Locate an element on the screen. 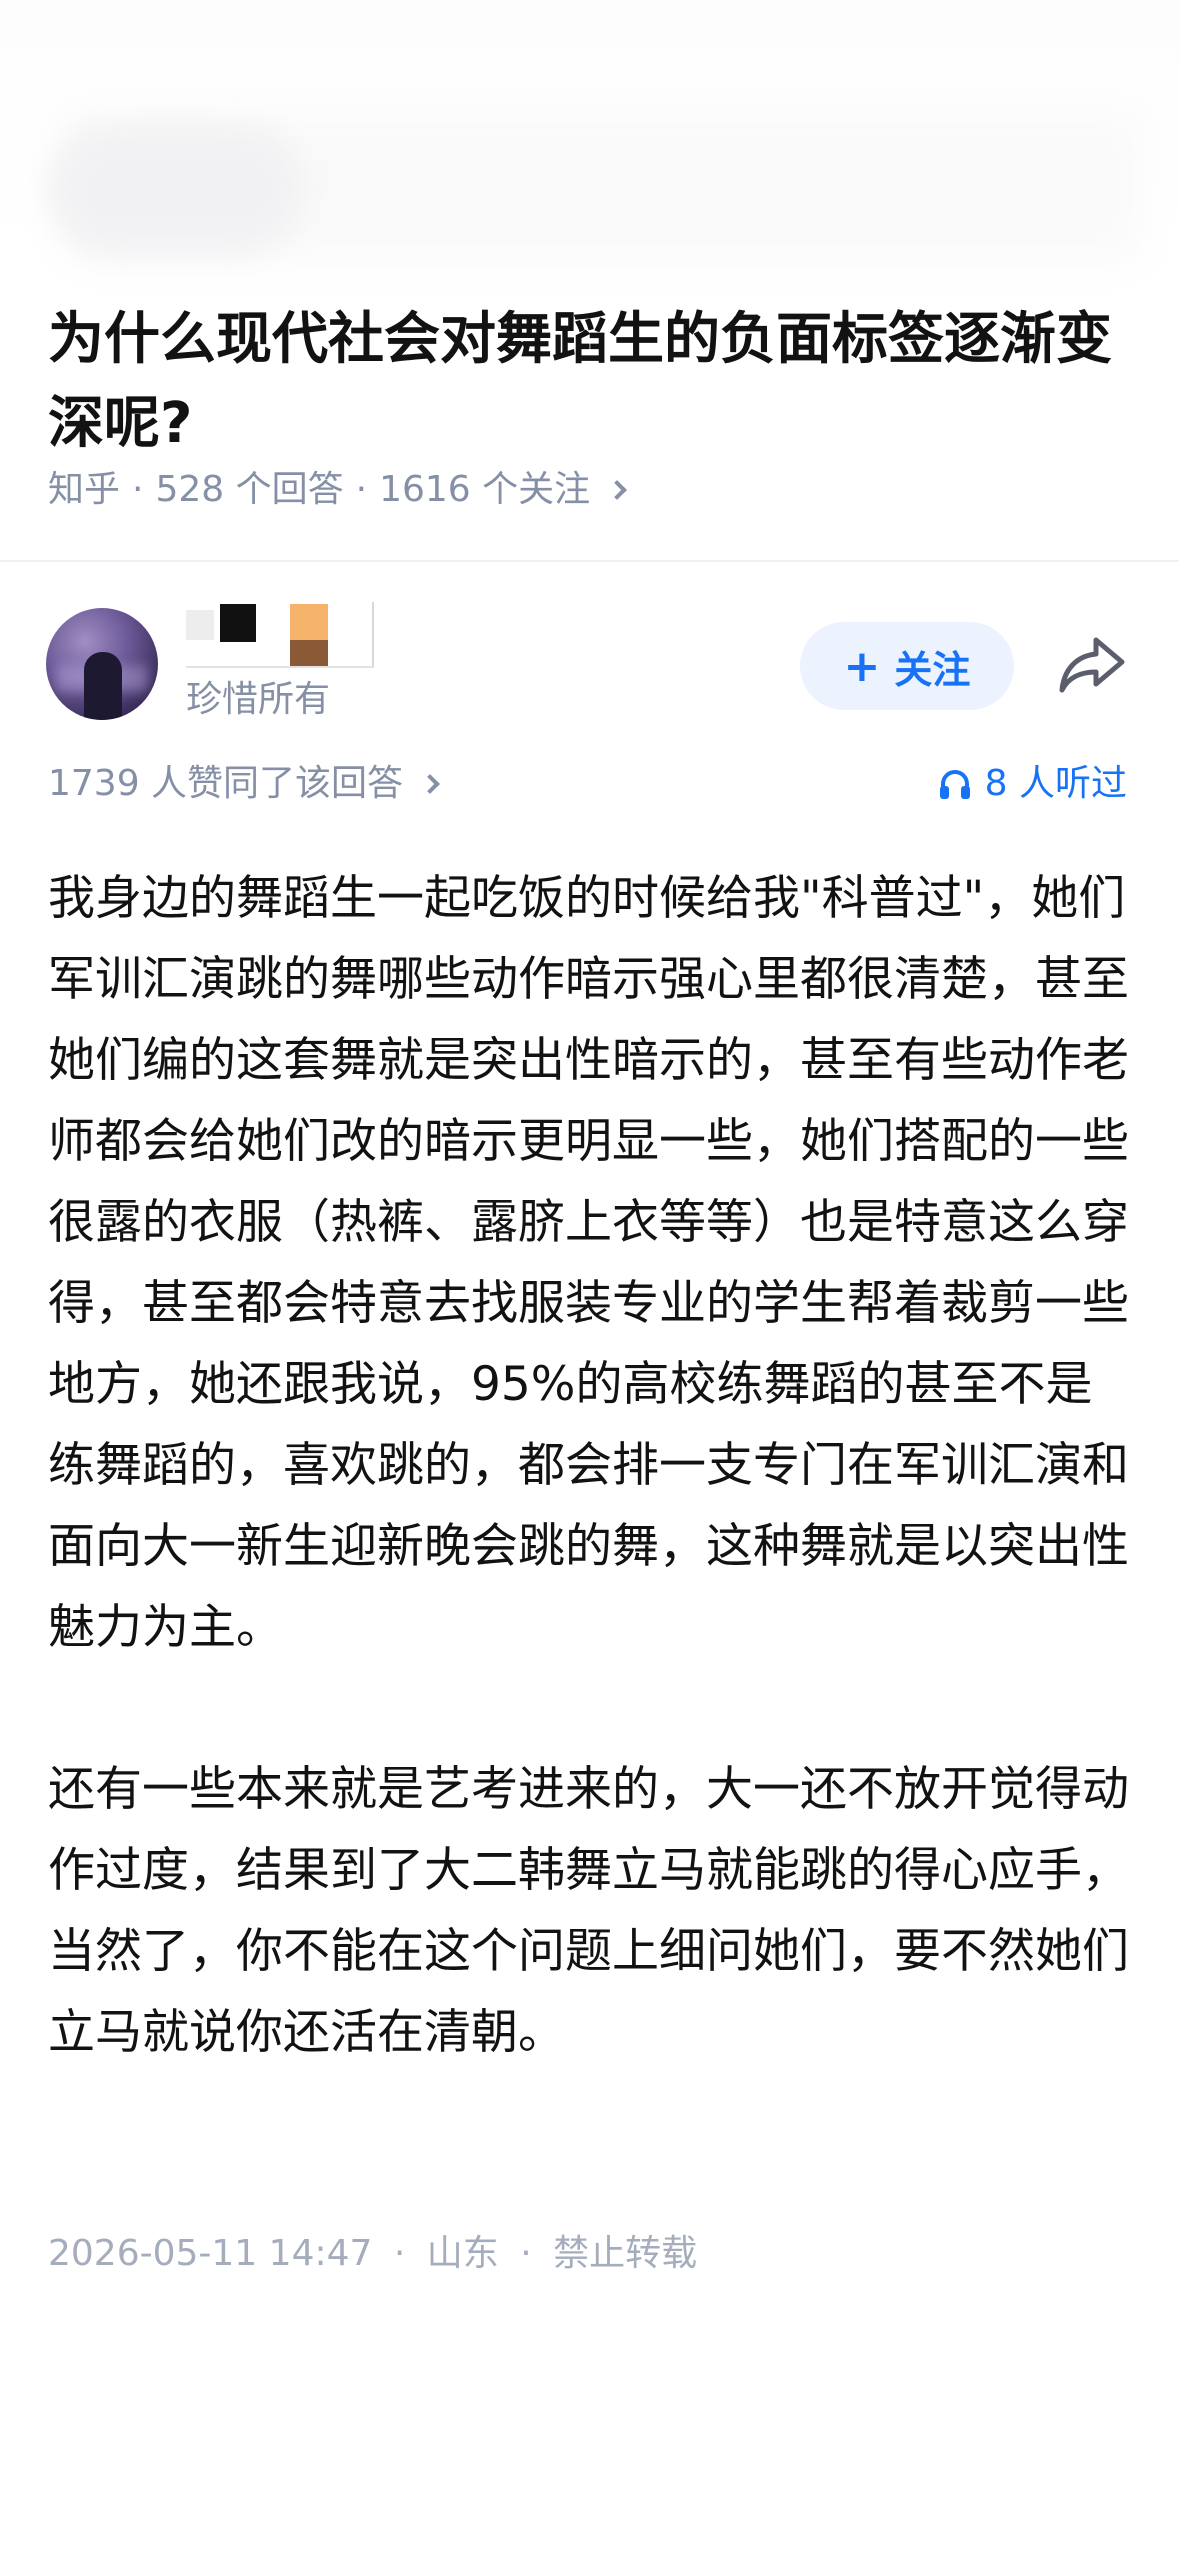  avatar is located at coordinates (102, 664).